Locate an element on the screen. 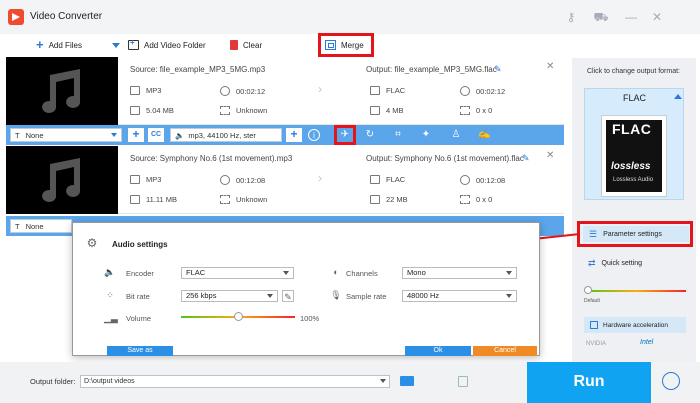 The height and width of the screenshot is (403, 700). source-name: Source: Symphony No.6 (1st movement).mp3 is located at coordinates (211, 158).